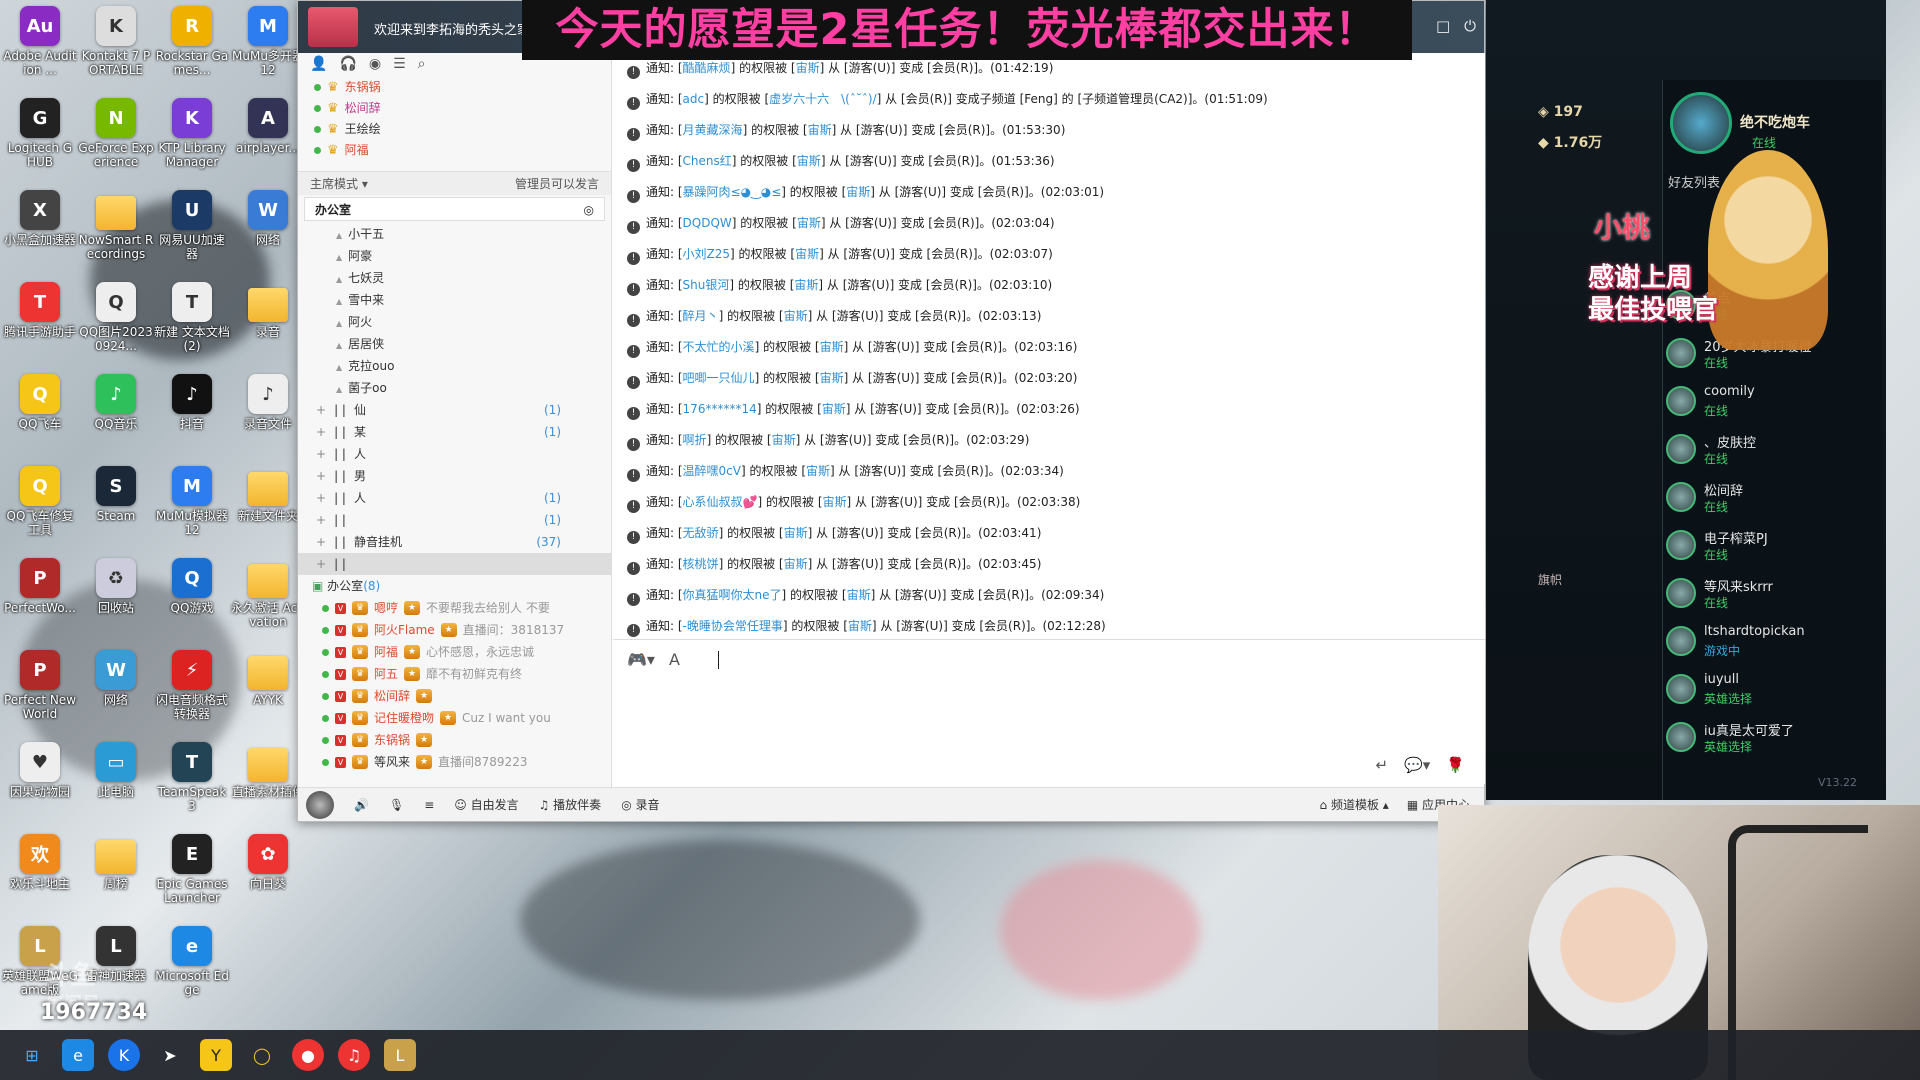 Image resolution: width=1920 pixels, height=1080 pixels. What do you see at coordinates (454, 234) in the screenshot?
I see `member-item: 小干五` at bounding box center [454, 234].